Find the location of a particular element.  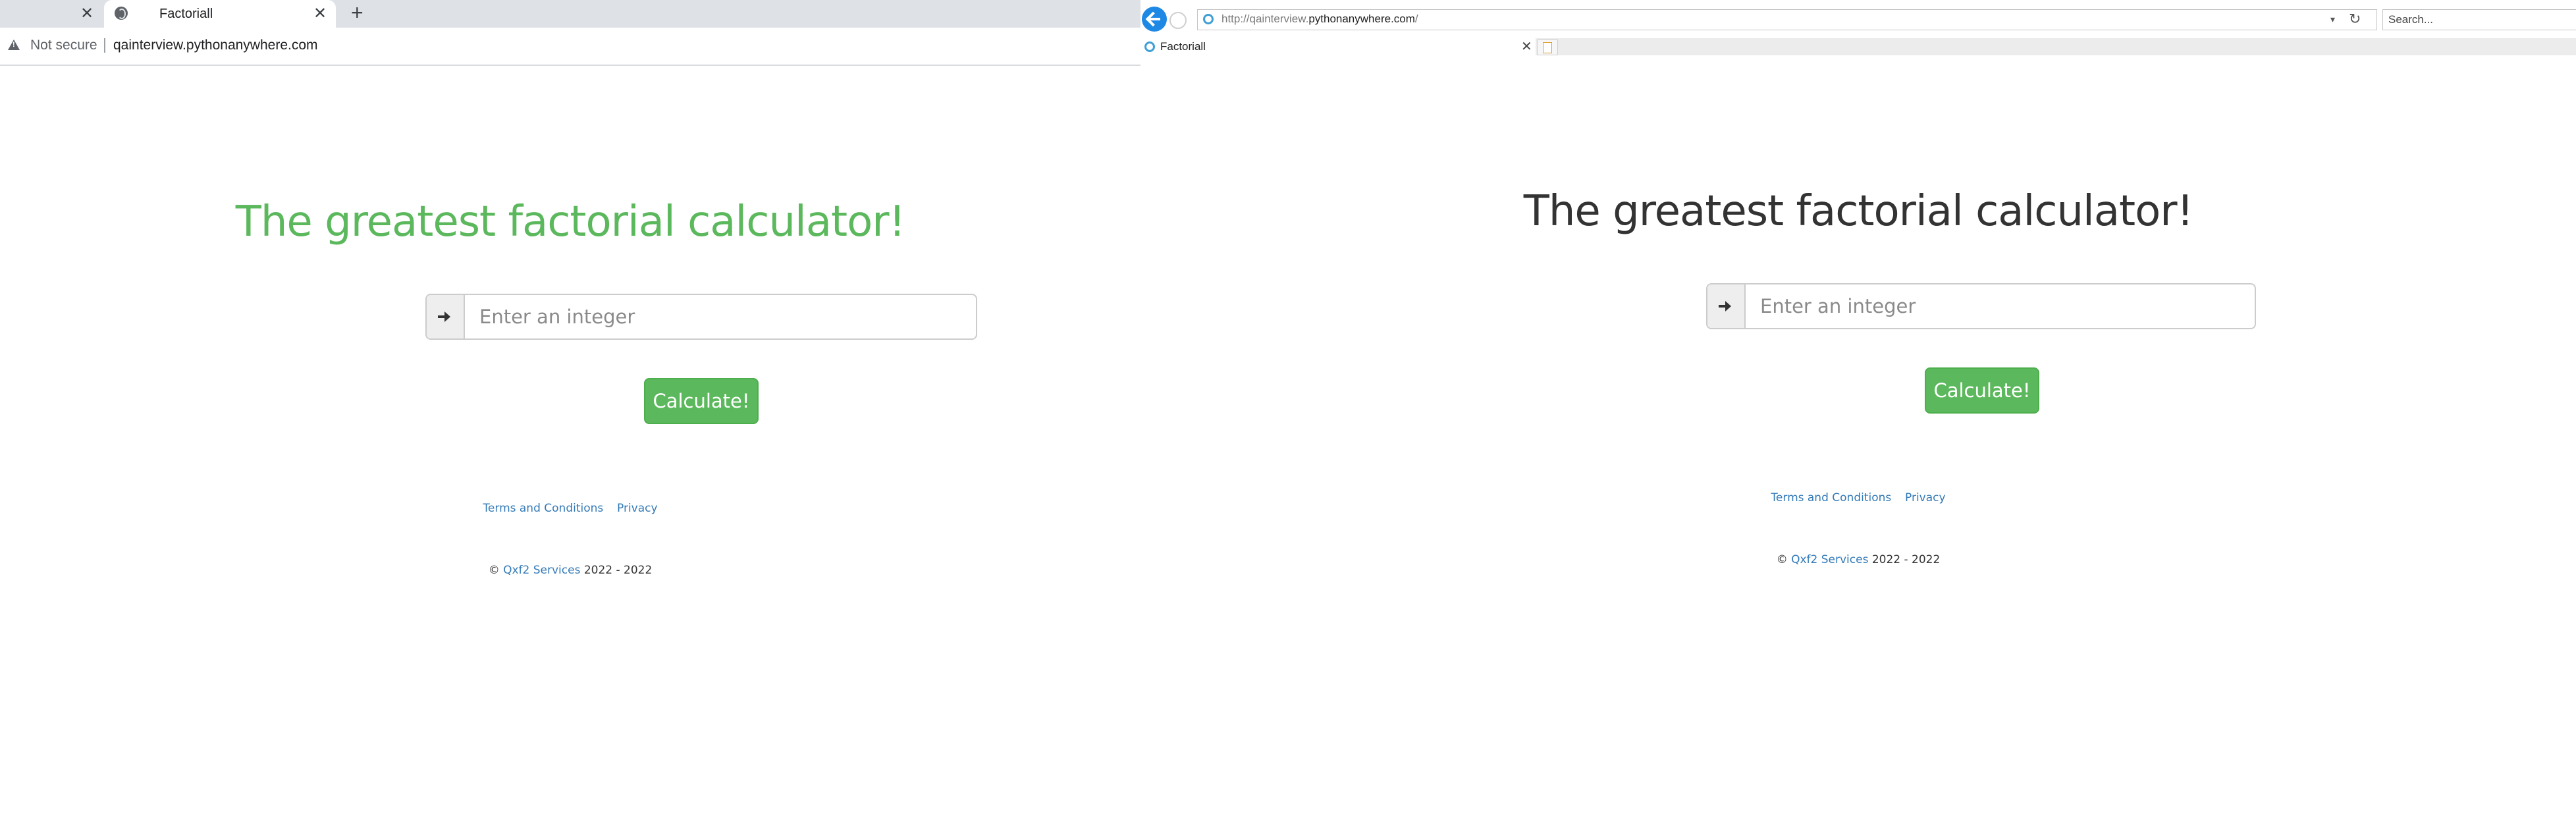

new-tab-button is located at coordinates (1548, 47).